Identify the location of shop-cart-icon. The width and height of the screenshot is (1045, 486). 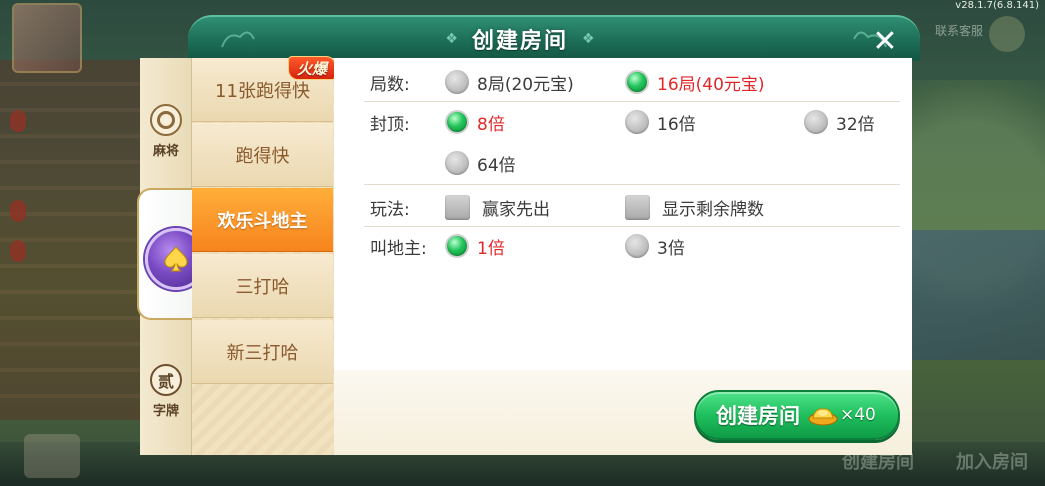
(52, 456).